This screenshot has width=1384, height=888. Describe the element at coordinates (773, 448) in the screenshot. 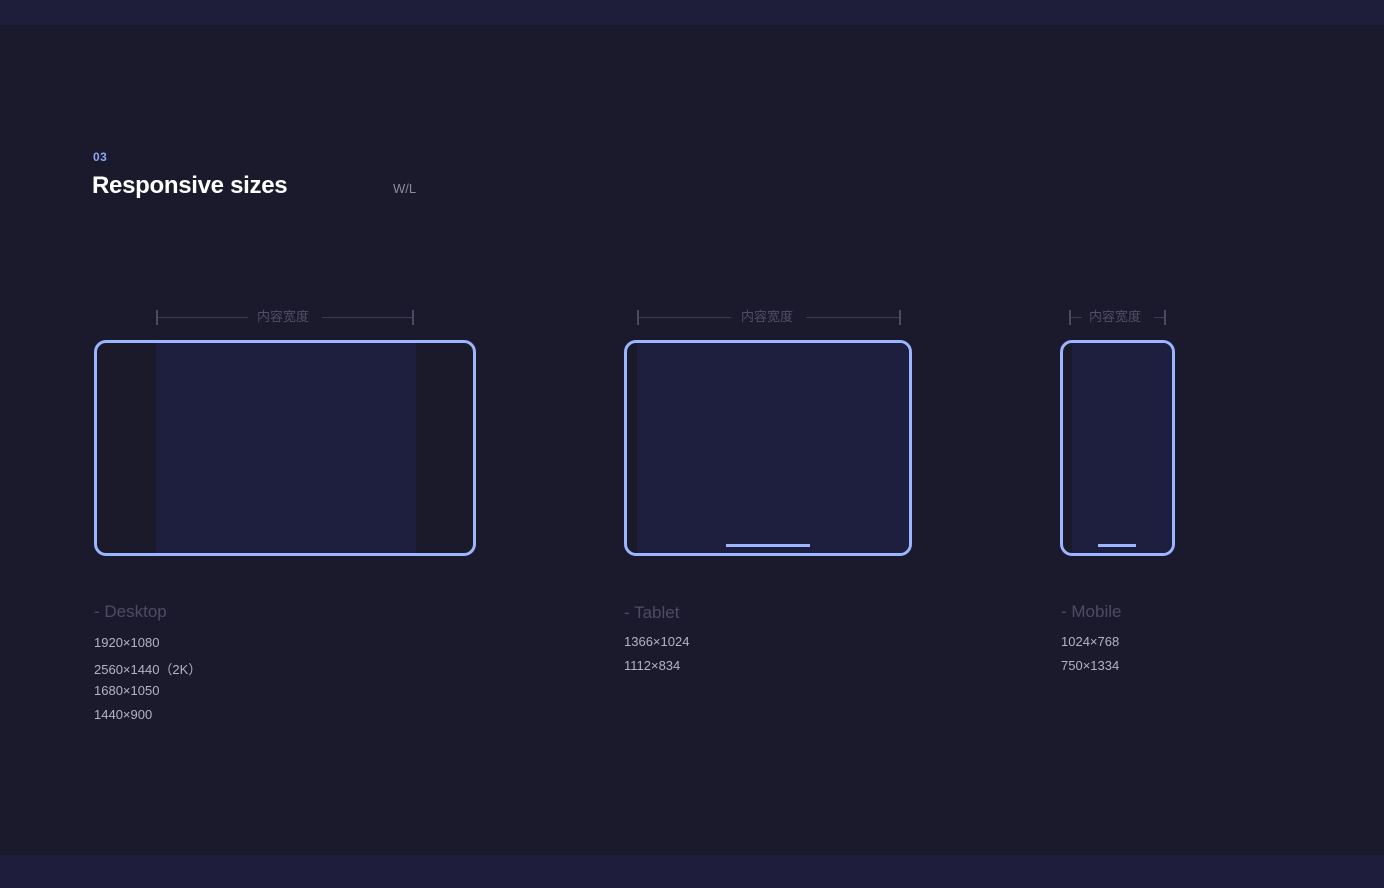

I see `tablet-content-area` at that location.